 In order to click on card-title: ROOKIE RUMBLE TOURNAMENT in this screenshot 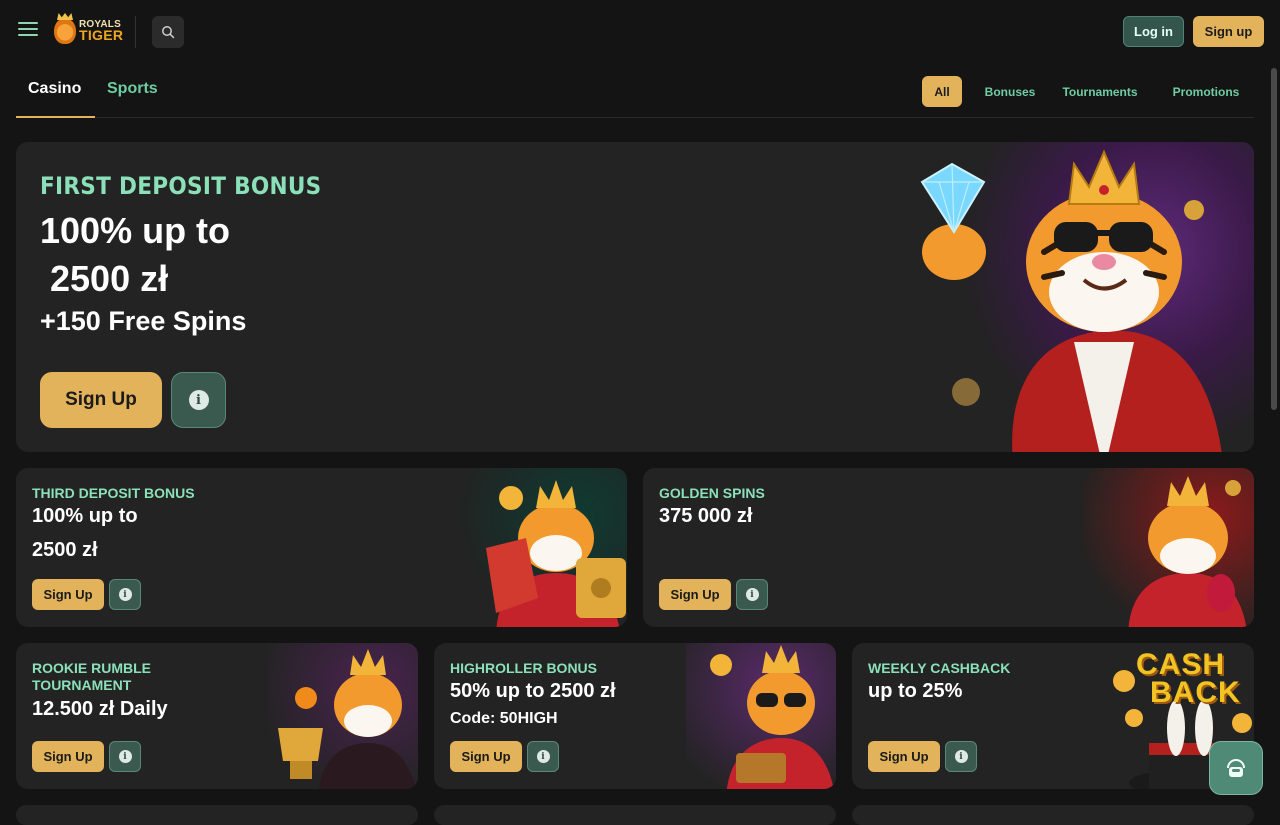, I will do `click(91, 677)`.